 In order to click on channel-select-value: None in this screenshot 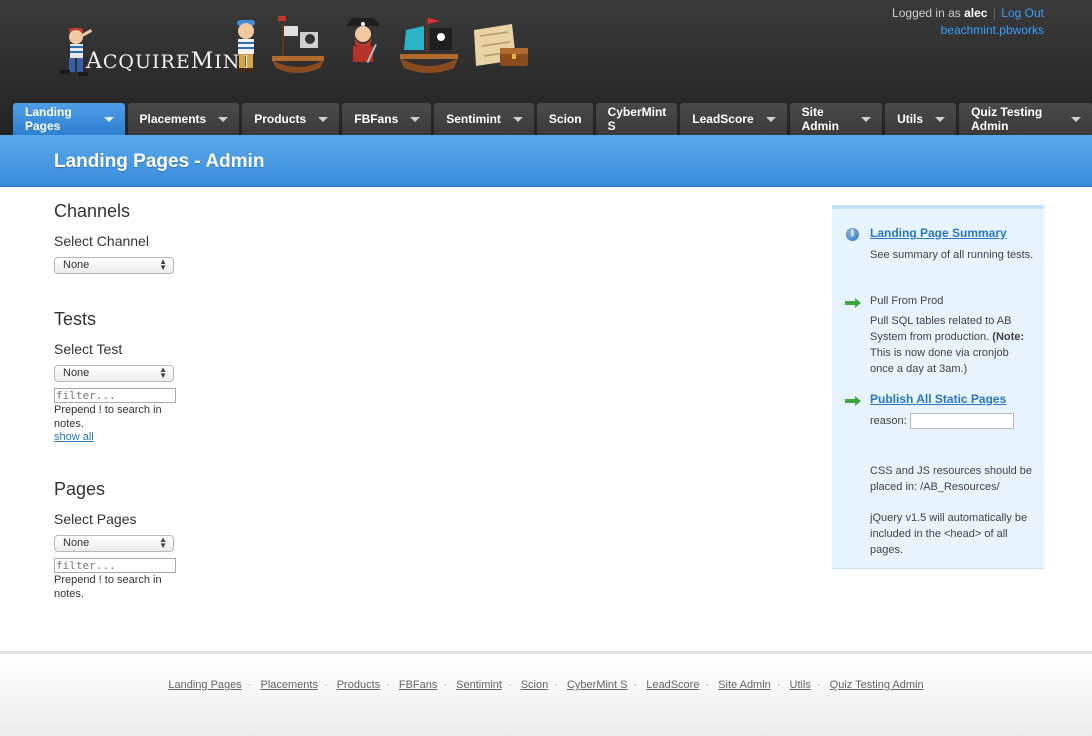, I will do `click(76, 265)`.